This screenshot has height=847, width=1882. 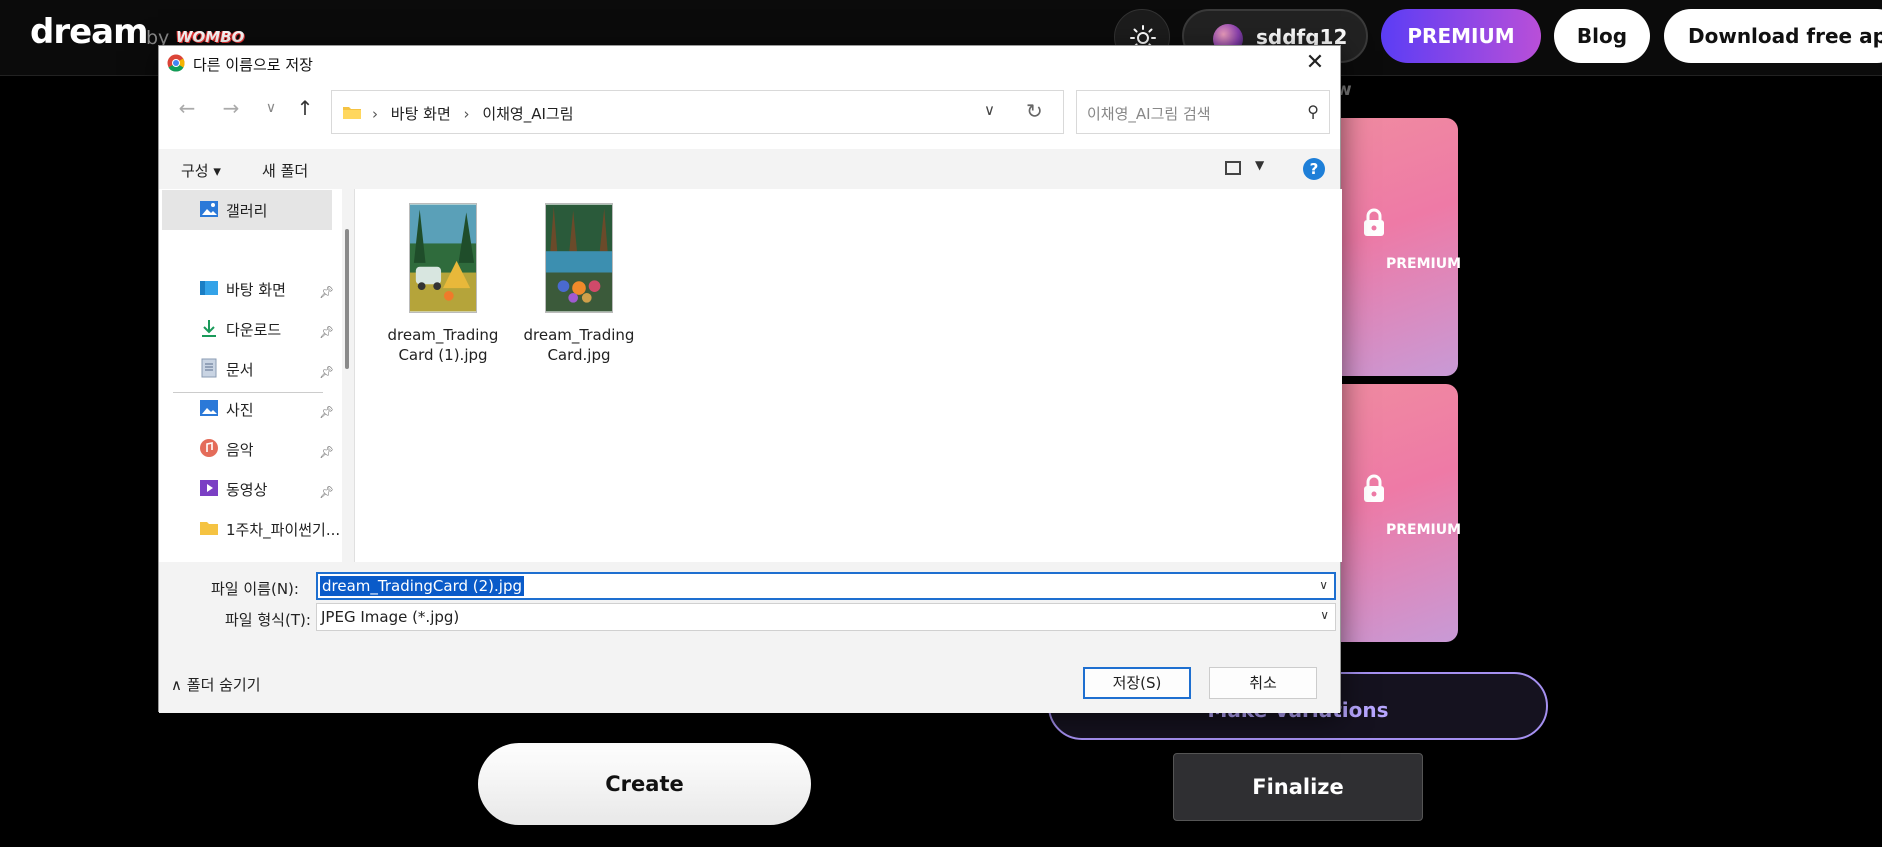 What do you see at coordinates (1034, 111) in the screenshot?
I see `refresh-icon: ↻` at bounding box center [1034, 111].